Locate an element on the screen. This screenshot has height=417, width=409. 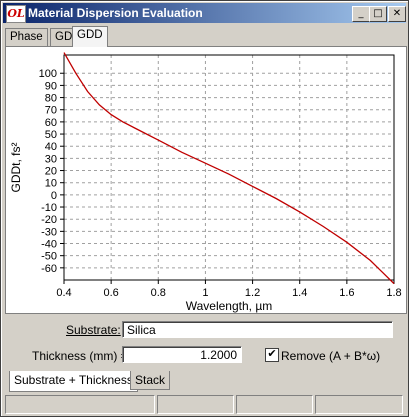
maximize-button: □ is located at coordinates (378, 14).